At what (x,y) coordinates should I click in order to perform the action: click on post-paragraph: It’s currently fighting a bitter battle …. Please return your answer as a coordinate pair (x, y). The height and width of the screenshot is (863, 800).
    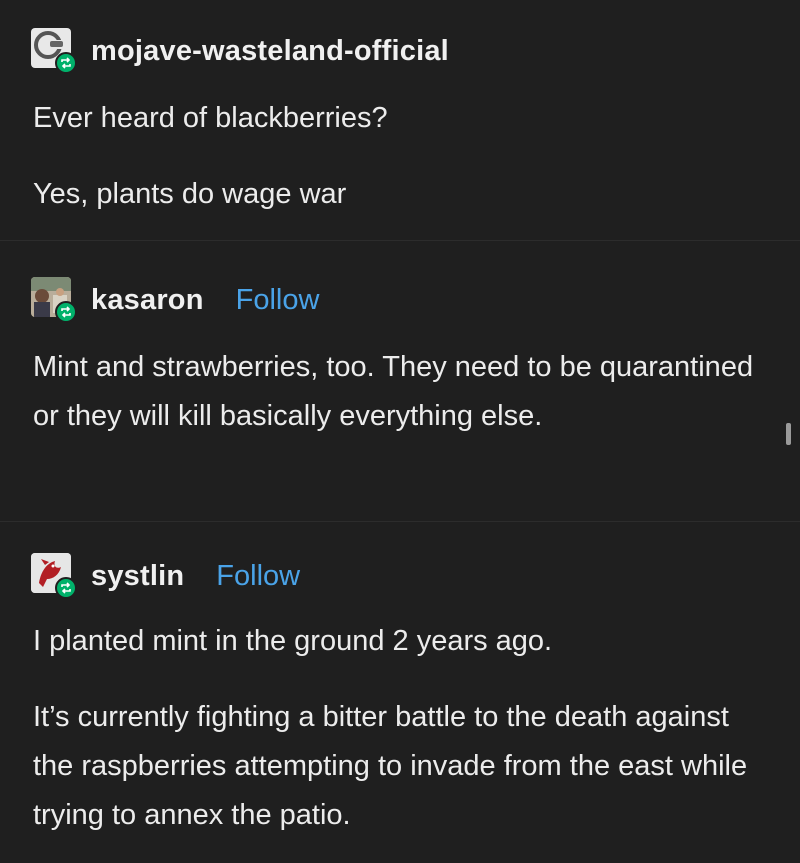
    Looking at the image, I should click on (390, 766).